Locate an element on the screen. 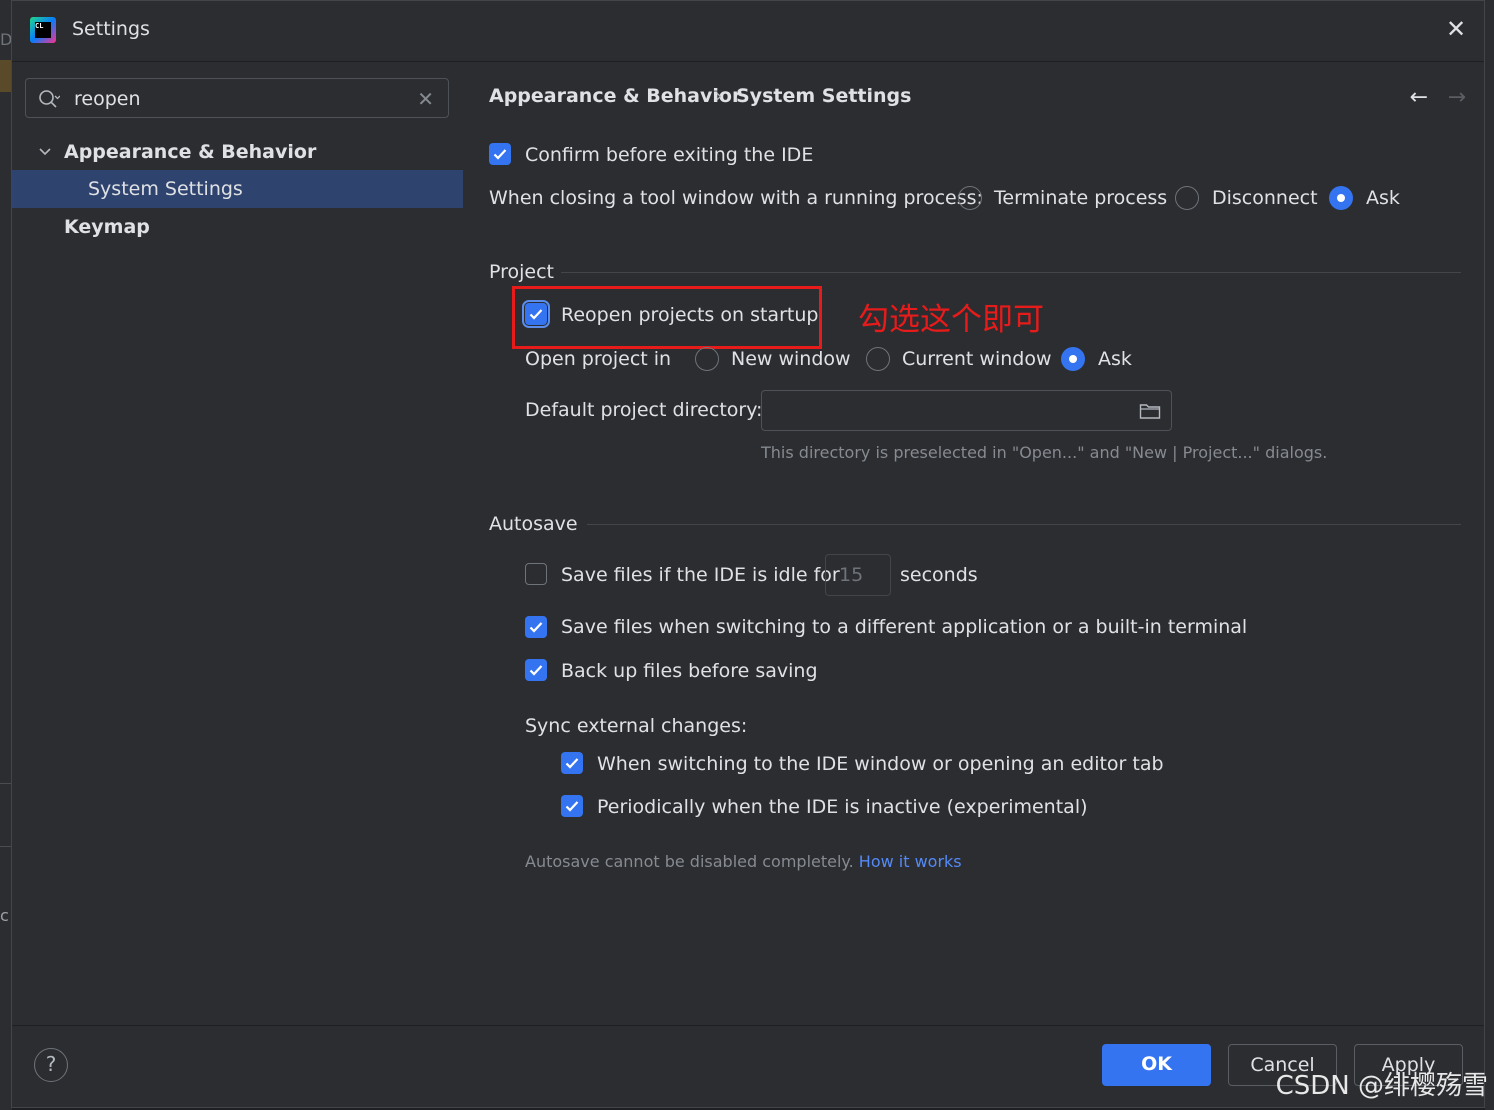 The width and height of the screenshot is (1494, 1110). open-ask-label: Ask is located at coordinates (1115, 359).